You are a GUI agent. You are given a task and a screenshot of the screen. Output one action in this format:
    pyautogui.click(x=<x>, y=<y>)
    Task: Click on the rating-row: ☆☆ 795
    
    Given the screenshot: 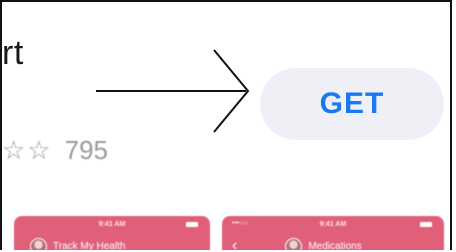 What is the action you would take?
    pyautogui.click(x=55, y=150)
    